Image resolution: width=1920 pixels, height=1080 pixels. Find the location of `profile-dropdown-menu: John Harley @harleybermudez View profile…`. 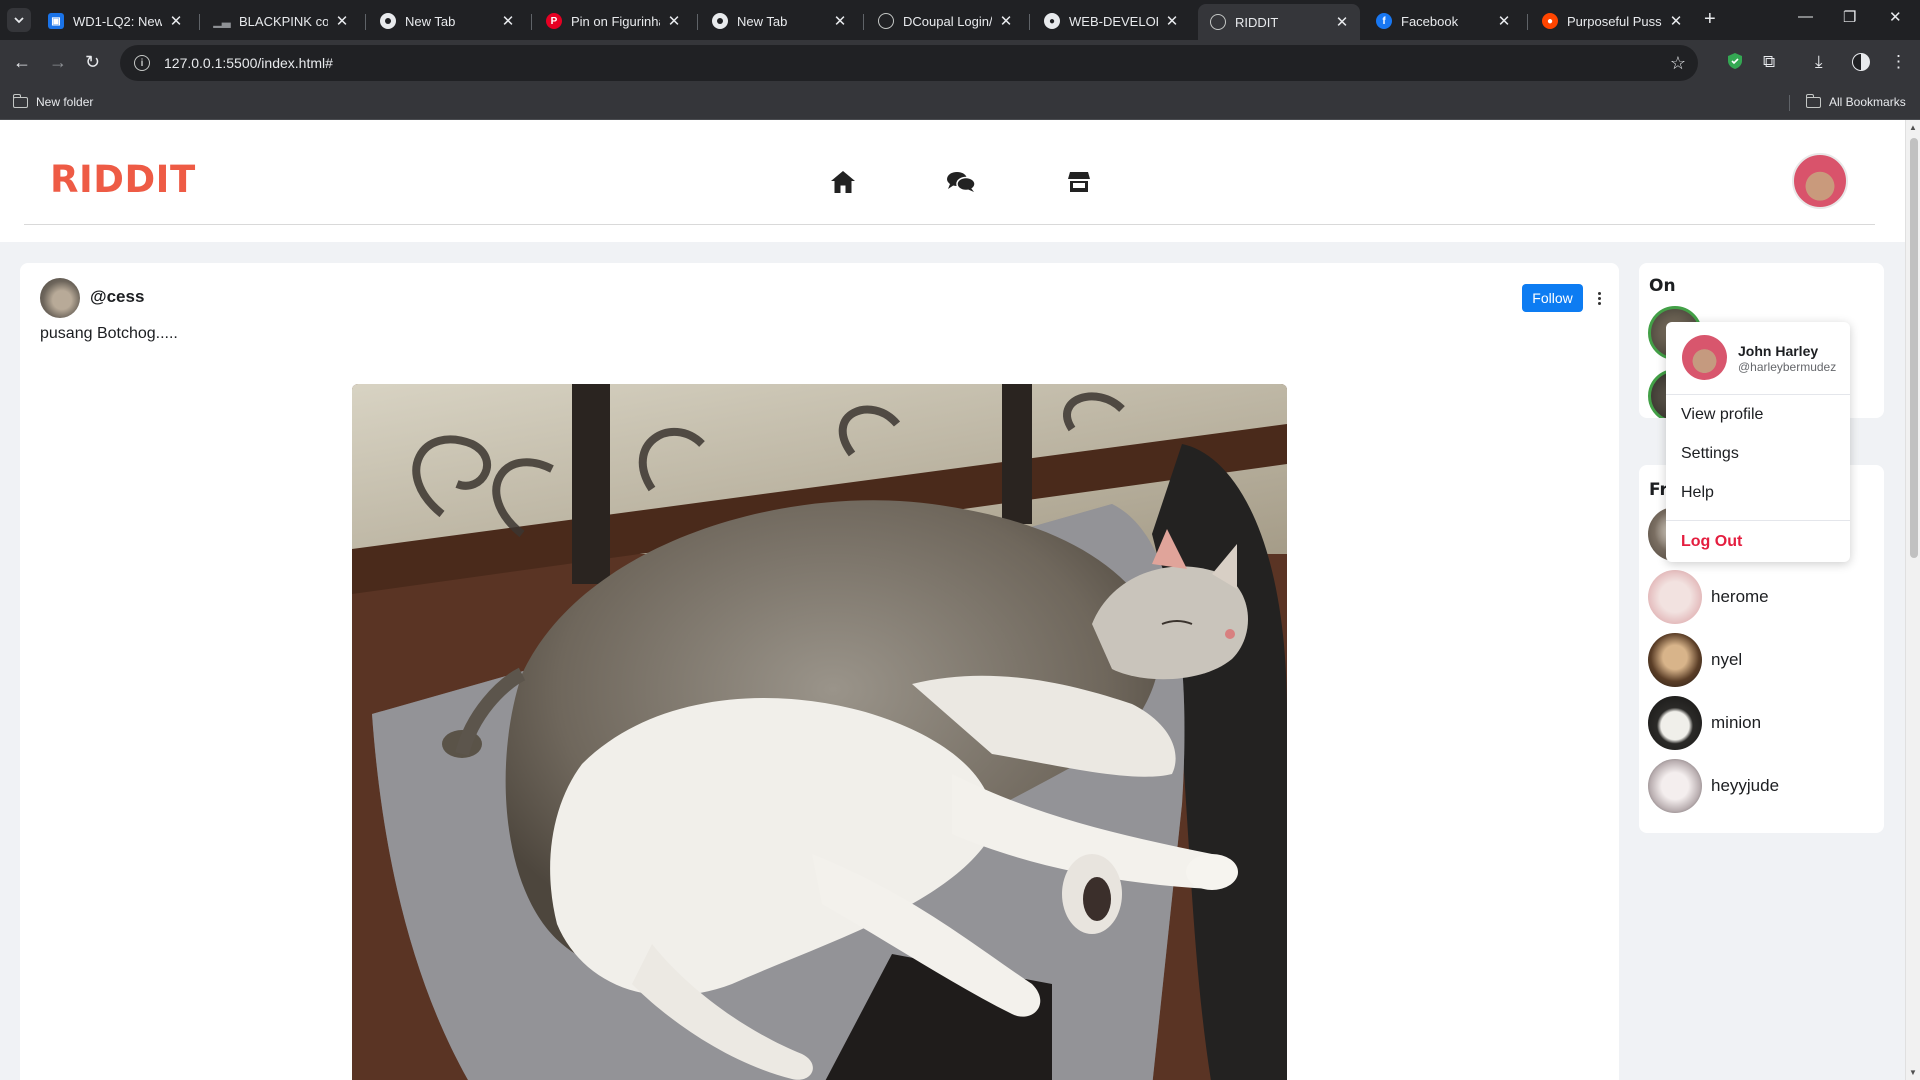

profile-dropdown-menu: John Harley @harleybermudez View profile… is located at coordinates (1758, 442).